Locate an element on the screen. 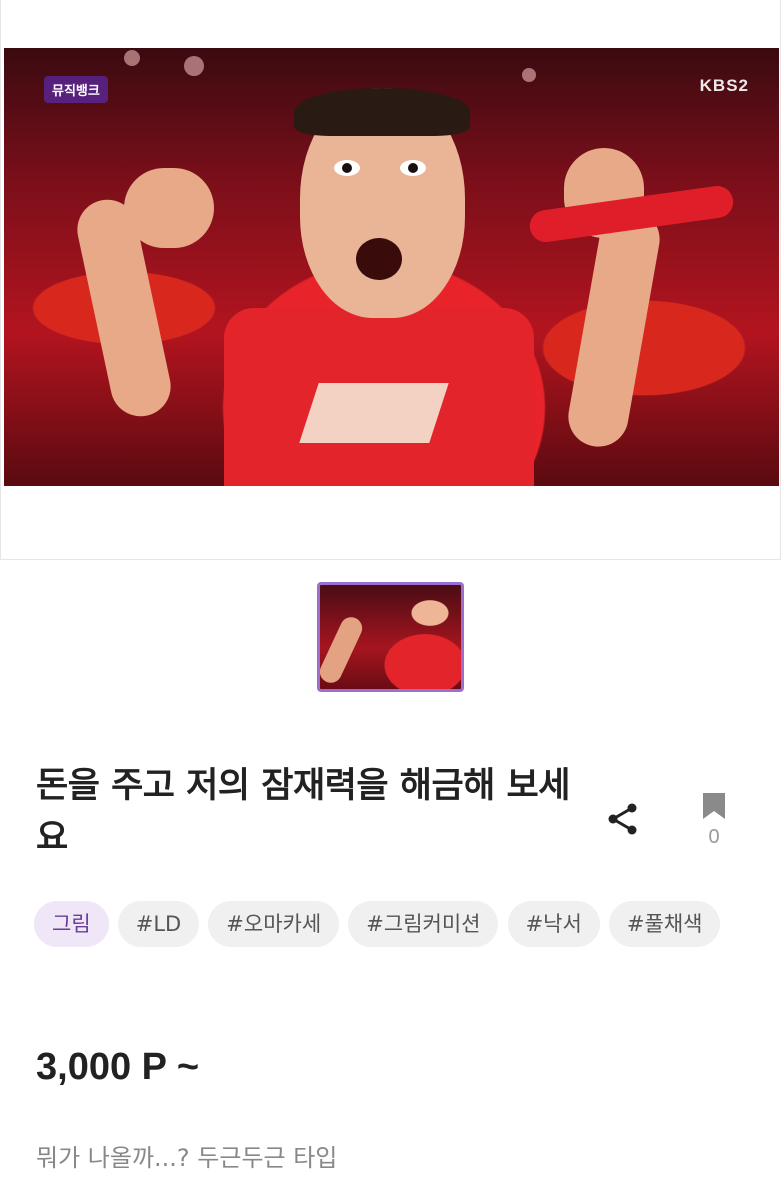  bookmark-count: 0 is located at coordinates (714, 837).